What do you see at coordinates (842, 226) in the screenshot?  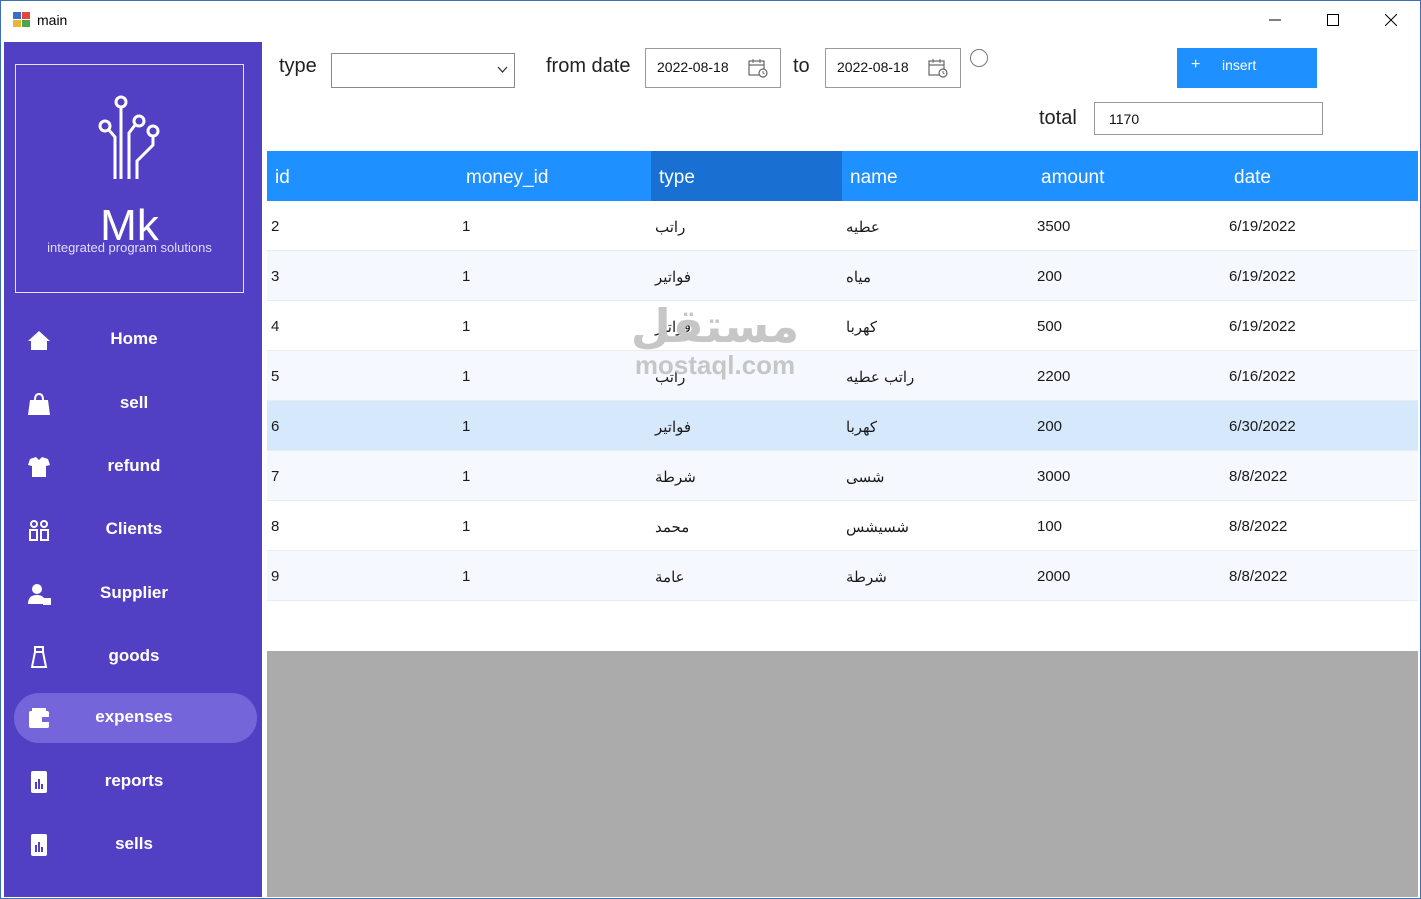 I see `table-row: 2 1 راتب عطيه 3500 6/19/2022` at bounding box center [842, 226].